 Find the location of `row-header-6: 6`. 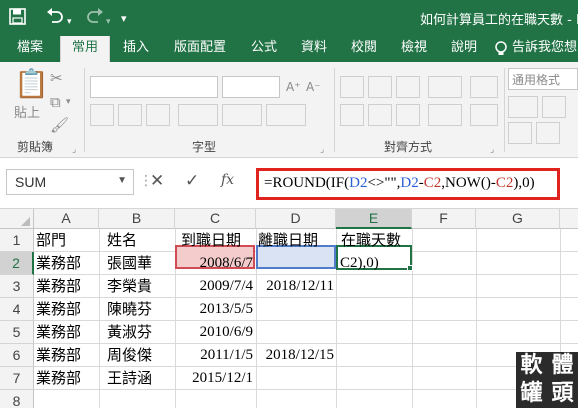

row-header-6: 6 is located at coordinates (17, 355).